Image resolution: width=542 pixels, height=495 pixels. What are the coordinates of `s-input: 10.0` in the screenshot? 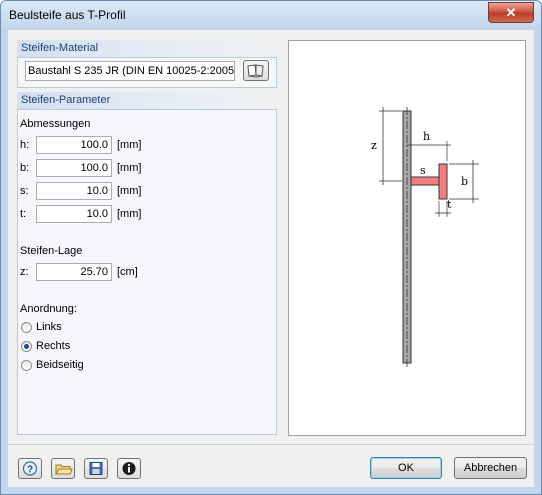 It's located at (74, 191).